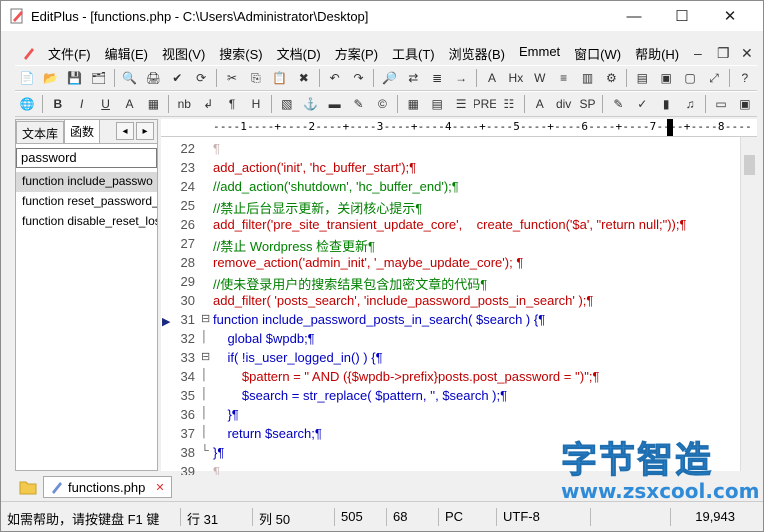  I want to click on print-icon: 🖨, so click(153, 78).